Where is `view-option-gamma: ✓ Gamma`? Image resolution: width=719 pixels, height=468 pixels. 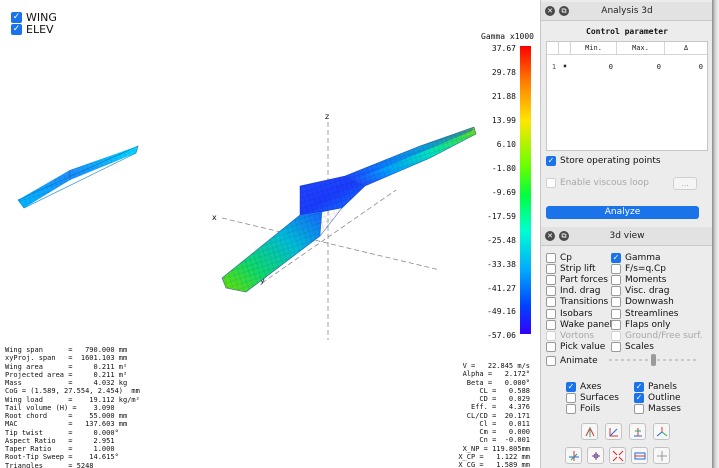 view-option-gamma: ✓ Gamma is located at coordinates (636, 258).